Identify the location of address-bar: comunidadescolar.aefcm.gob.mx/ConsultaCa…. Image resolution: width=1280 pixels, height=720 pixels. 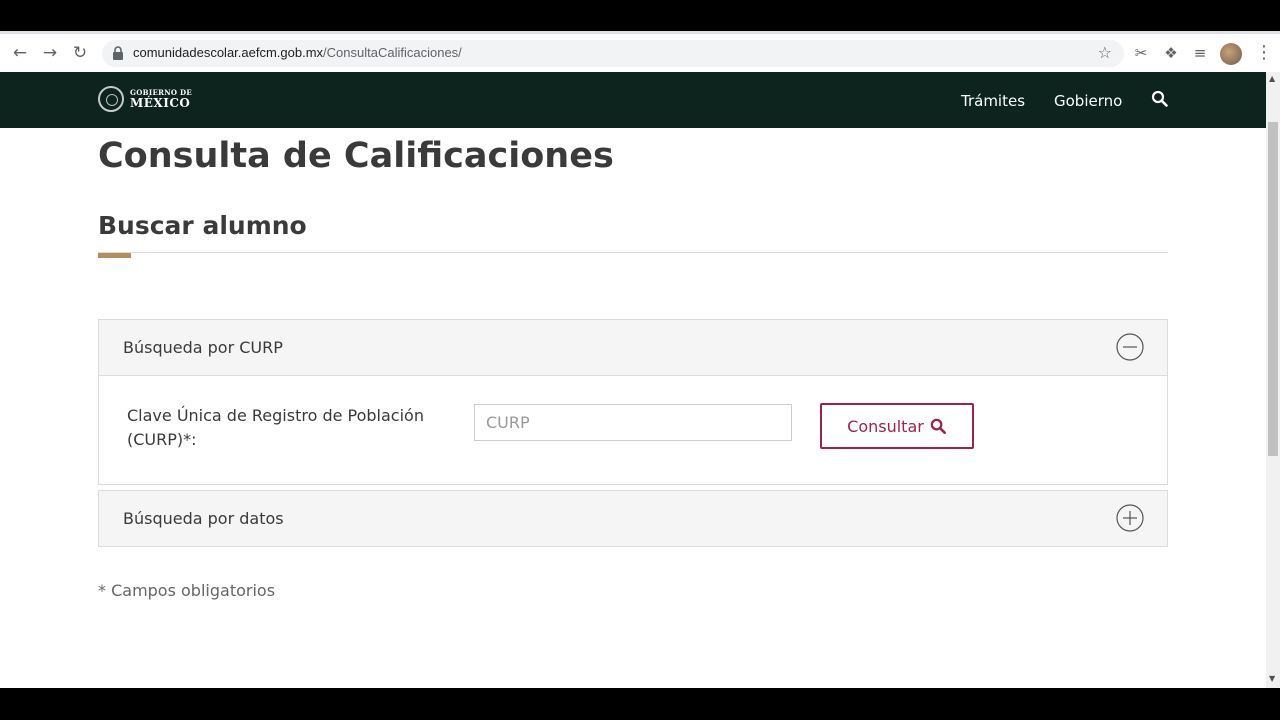
(613, 53).